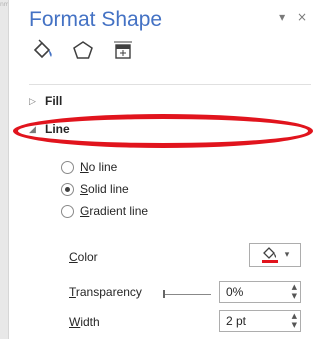 Image resolution: width=320 pixels, height=339 pixels. I want to click on collapse-arrow-icon: ◢, so click(32, 128).